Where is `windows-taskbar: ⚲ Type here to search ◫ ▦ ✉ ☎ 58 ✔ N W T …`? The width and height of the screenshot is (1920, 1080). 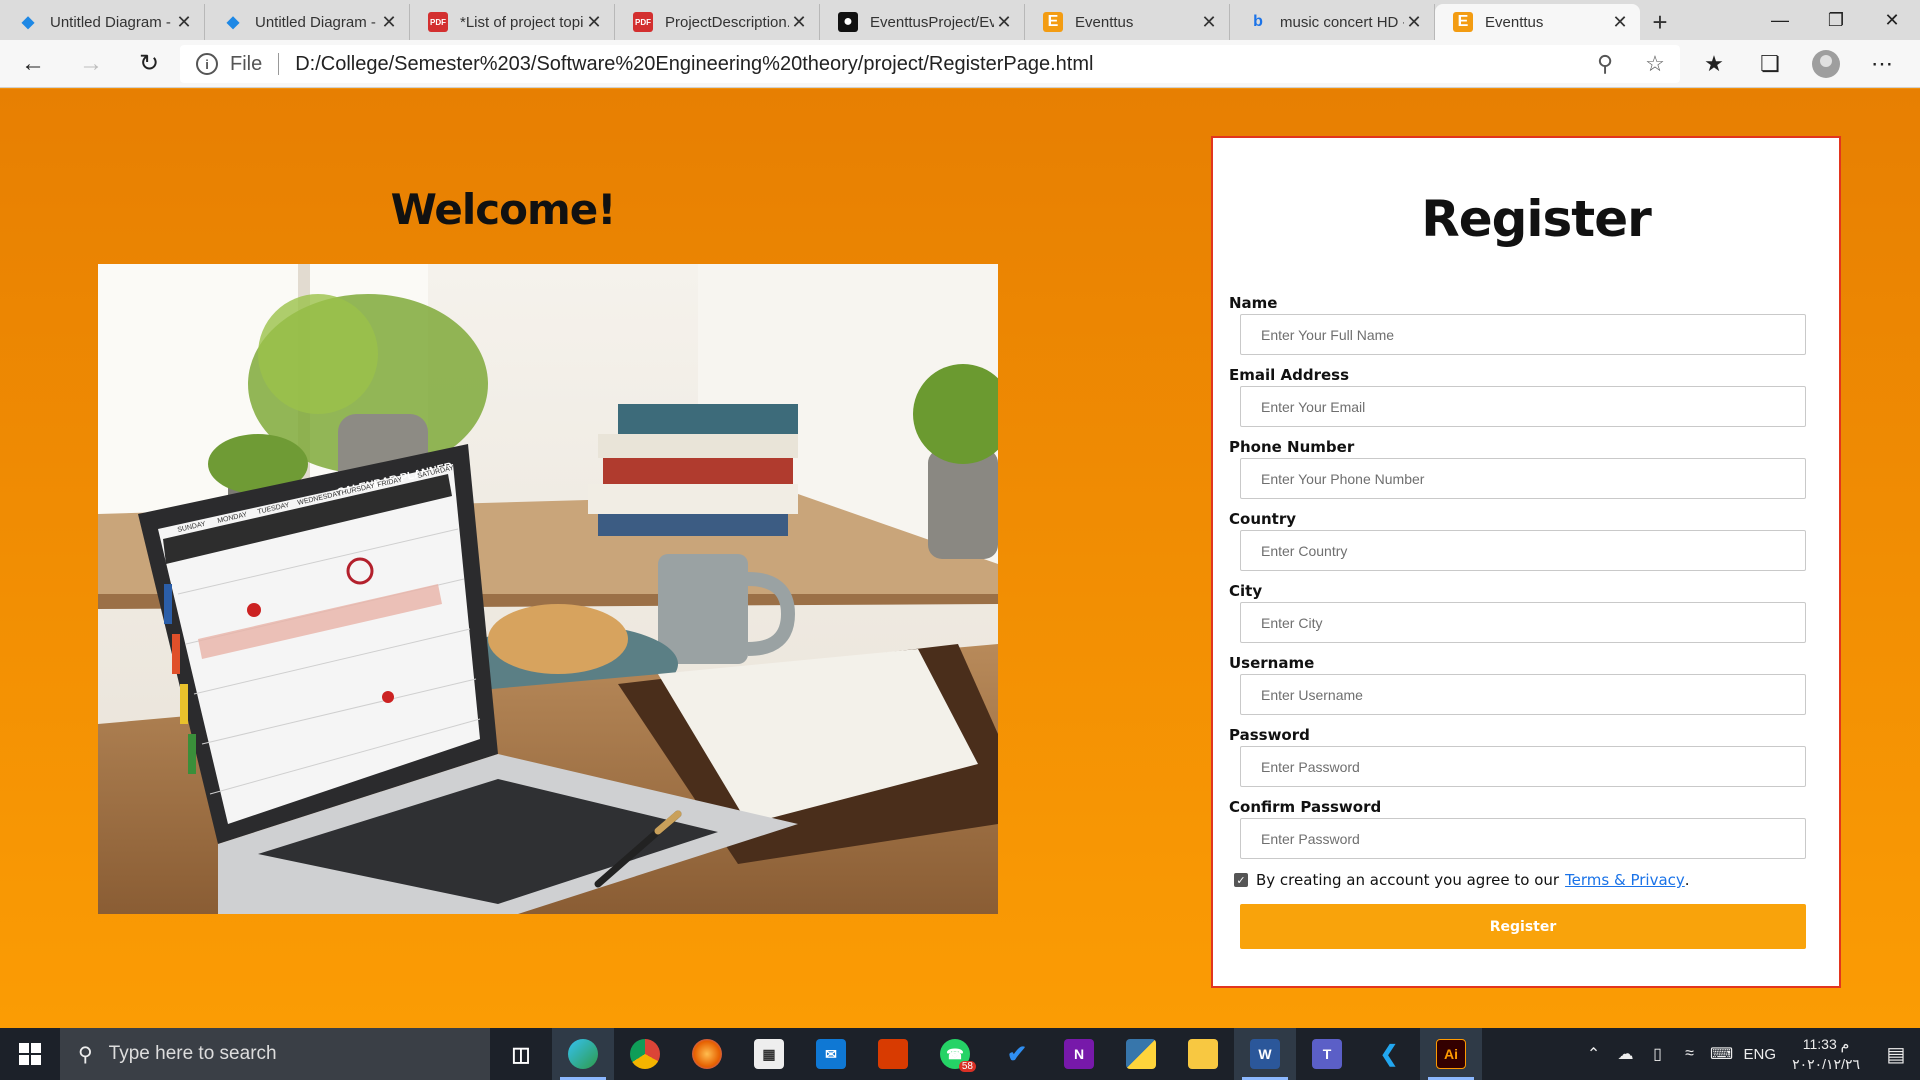
windows-taskbar: ⚲ Type here to search ◫ ▦ ✉ ☎ 58 ✔ N W T … is located at coordinates (960, 1054).